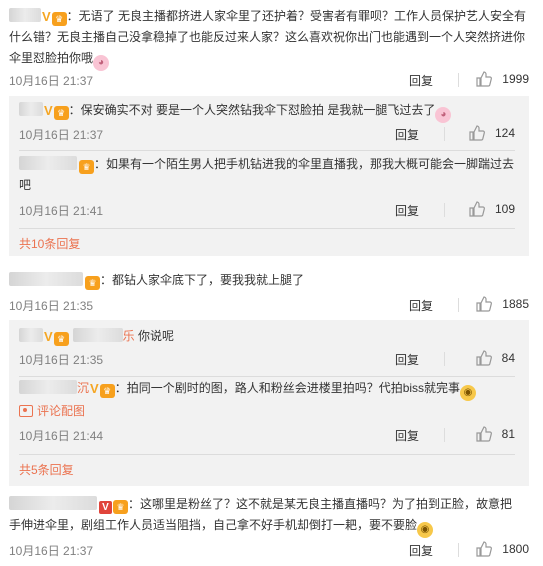 The height and width of the screenshot is (566, 543). What do you see at coordinates (61, 360) in the screenshot?
I see `reply-time: 10月16日 21:35` at bounding box center [61, 360].